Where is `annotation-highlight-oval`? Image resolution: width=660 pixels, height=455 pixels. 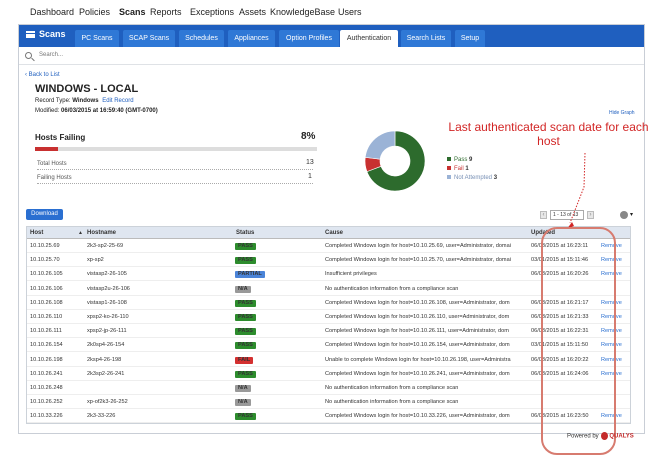 annotation-highlight-oval is located at coordinates (578, 341).